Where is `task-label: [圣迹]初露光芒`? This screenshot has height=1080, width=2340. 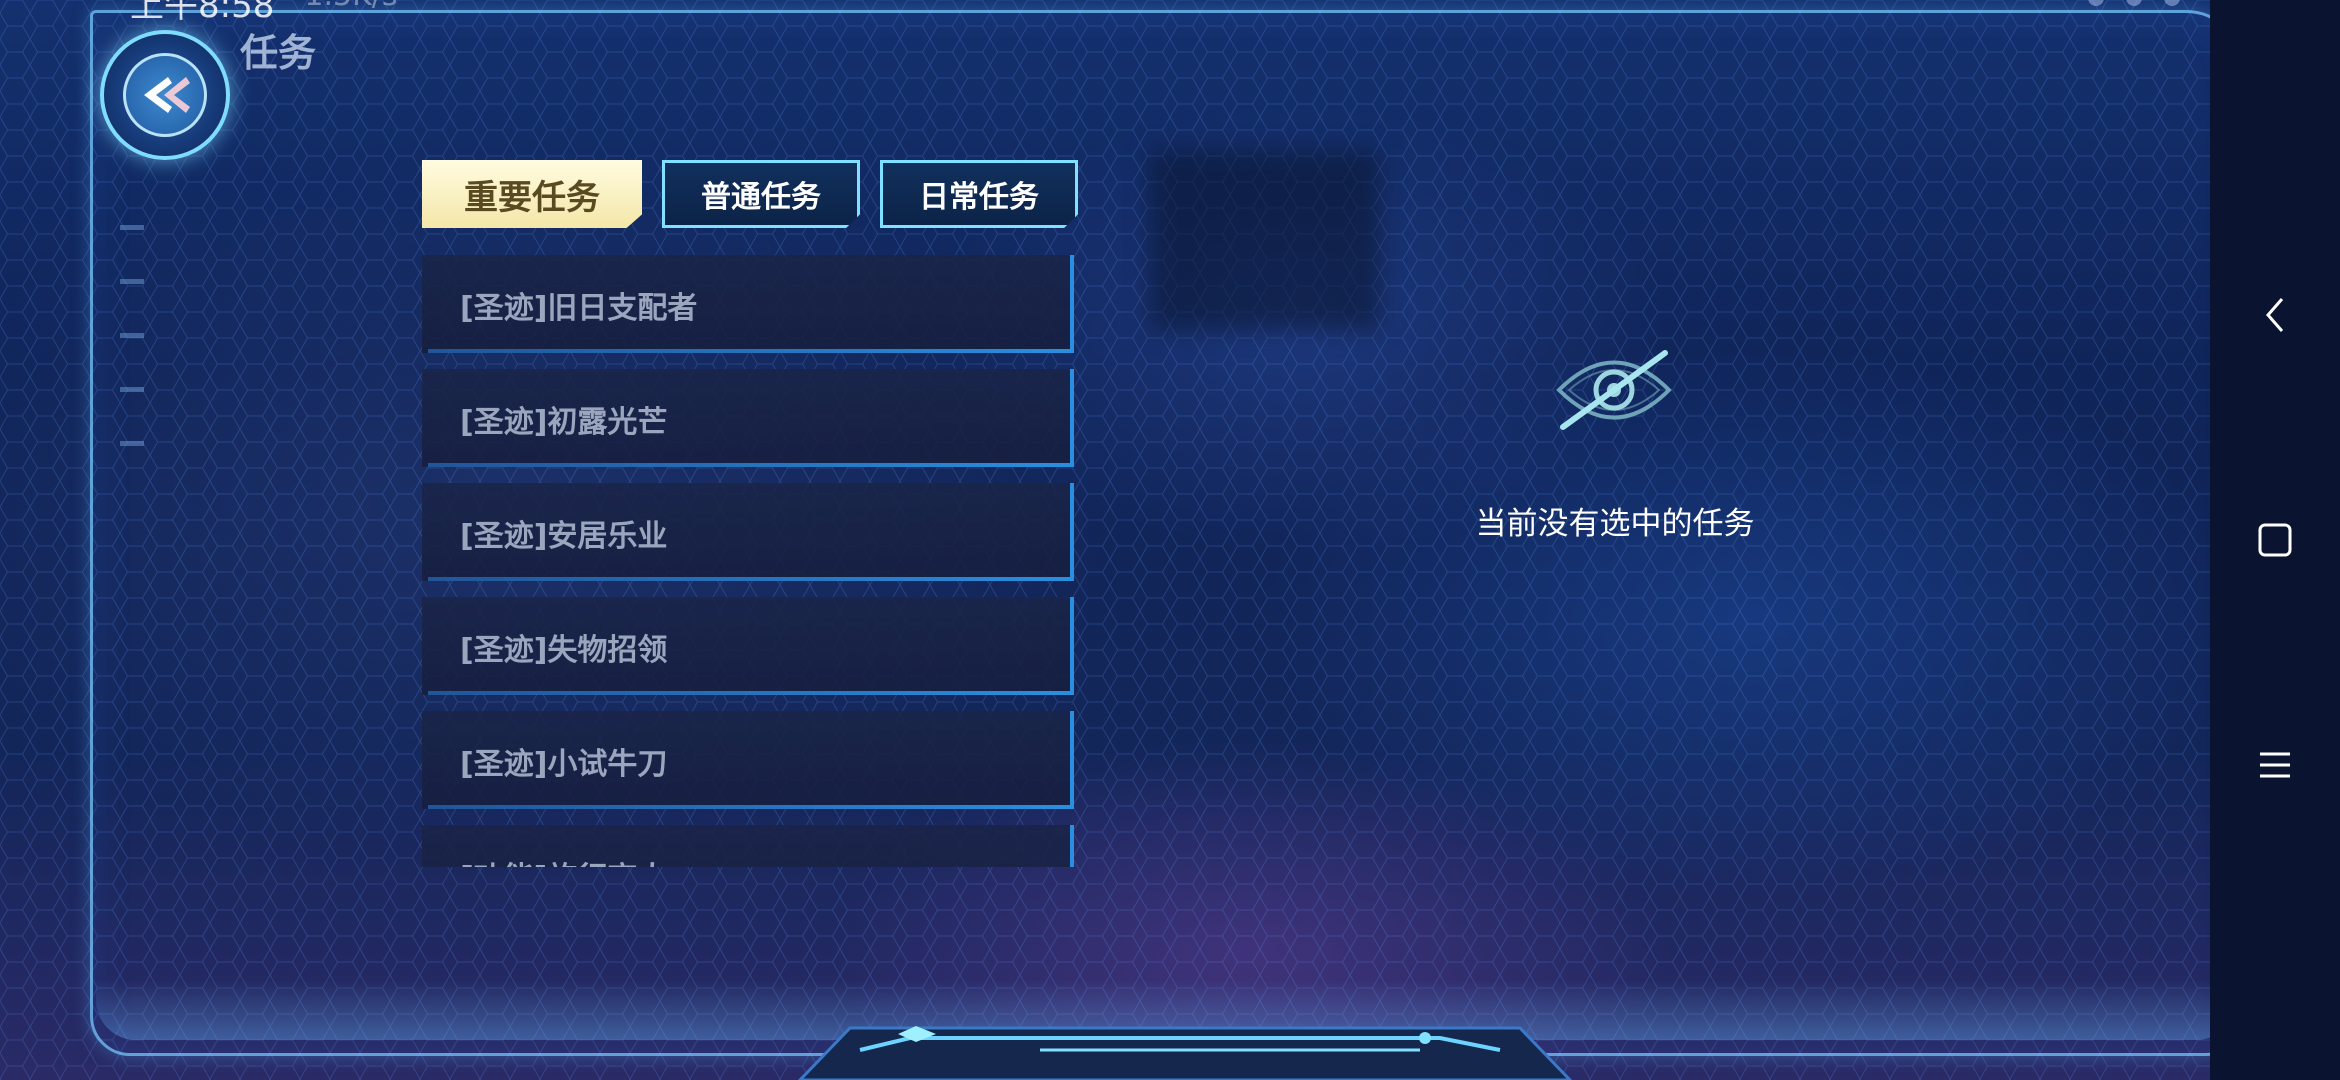 task-label: [圣迹]初露光芒 is located at coordinates (564, 422).